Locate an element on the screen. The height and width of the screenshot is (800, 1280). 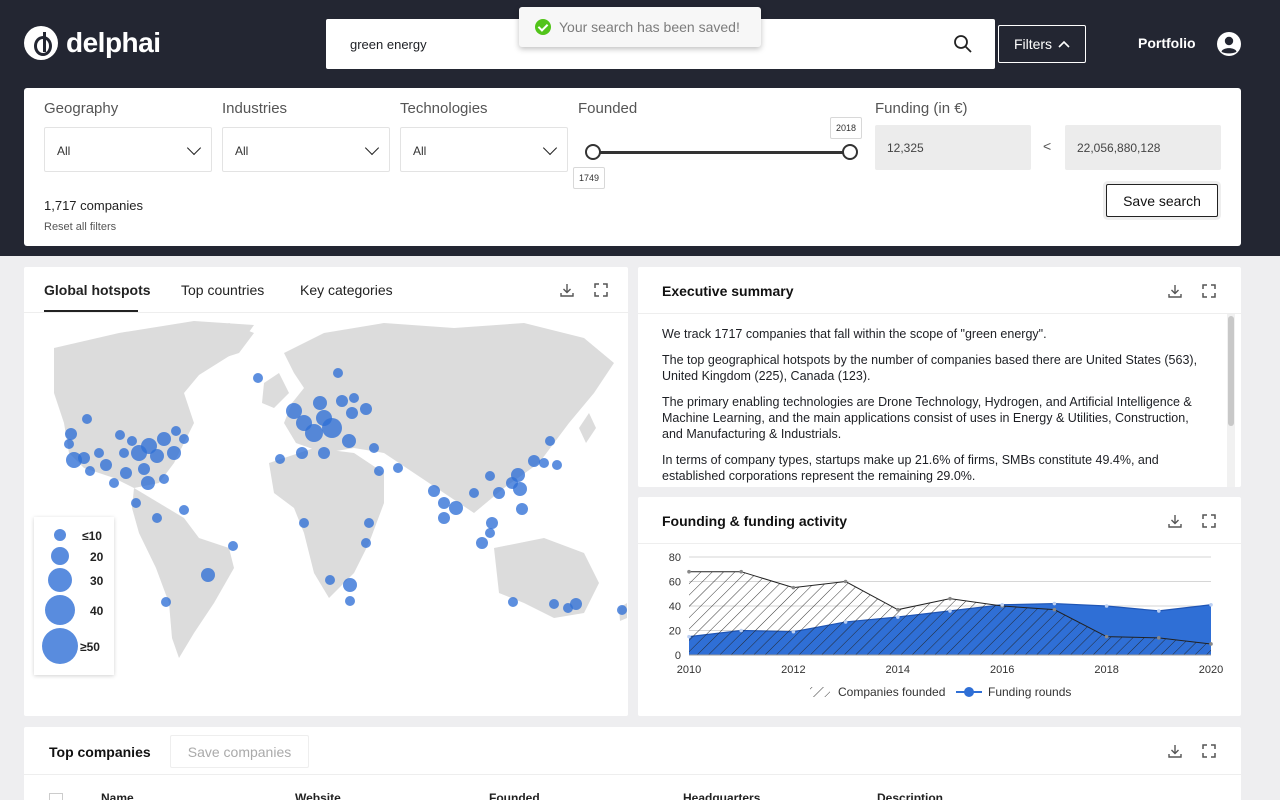
legend-label: 20 is located at coordinates (97, 557).